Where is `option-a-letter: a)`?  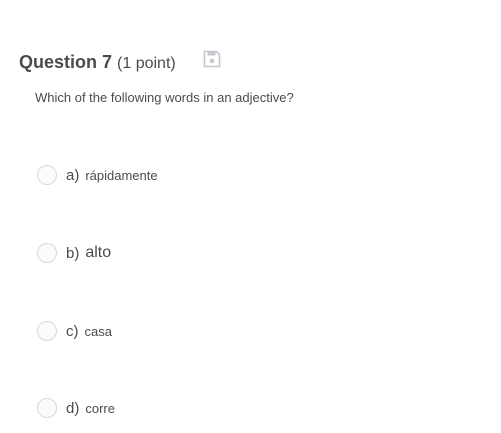
option-a-letter: a) is located at coordinates (73, 175).